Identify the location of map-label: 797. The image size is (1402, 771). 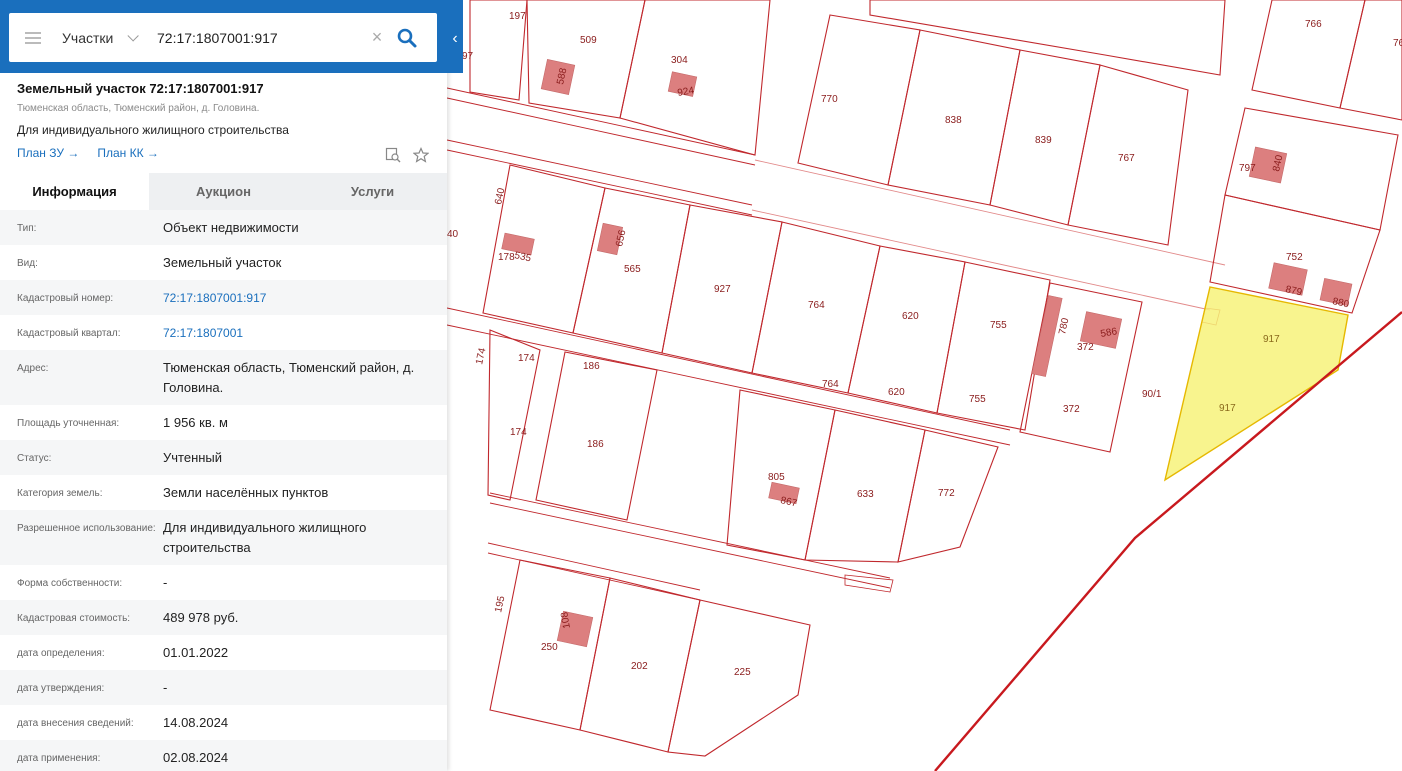
(1247, 168).